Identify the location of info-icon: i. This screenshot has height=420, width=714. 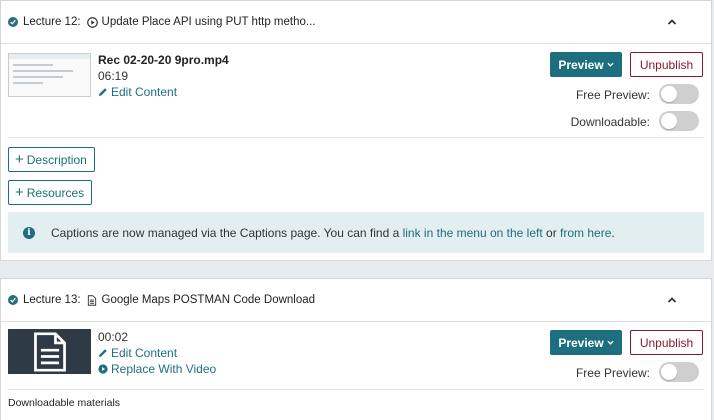
(29, 232).